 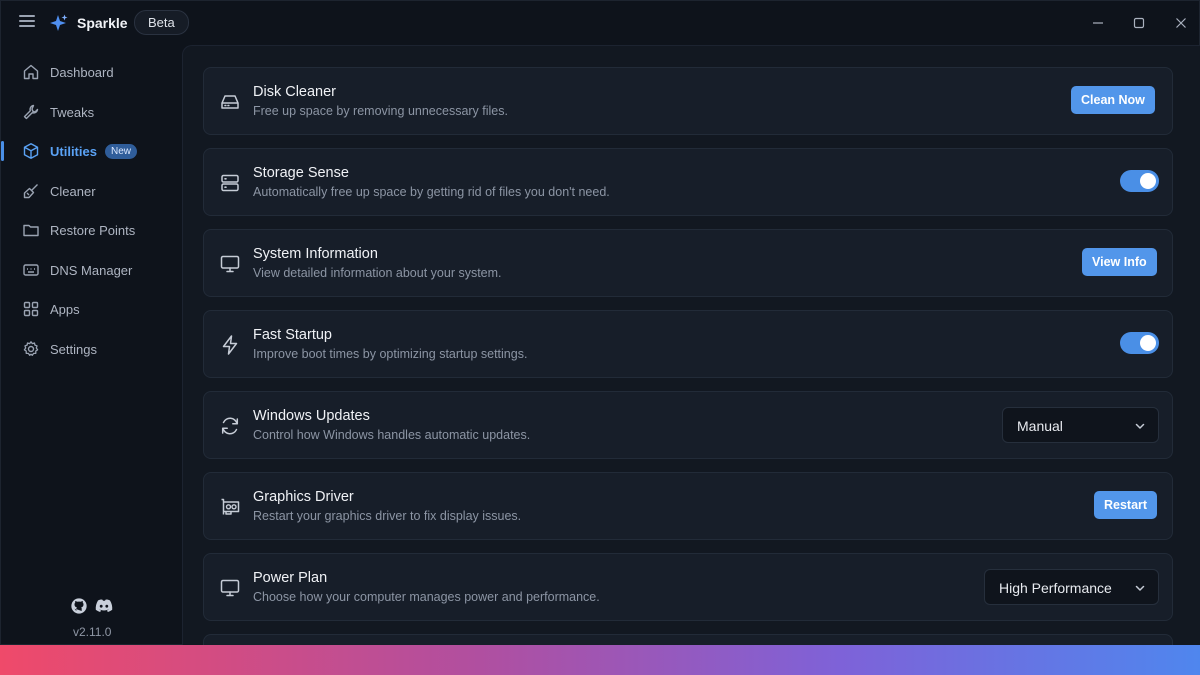 What do you see at coordinates (79, 606) in the screenshot?
I see `github-icon` at bounding box center [79, 606].